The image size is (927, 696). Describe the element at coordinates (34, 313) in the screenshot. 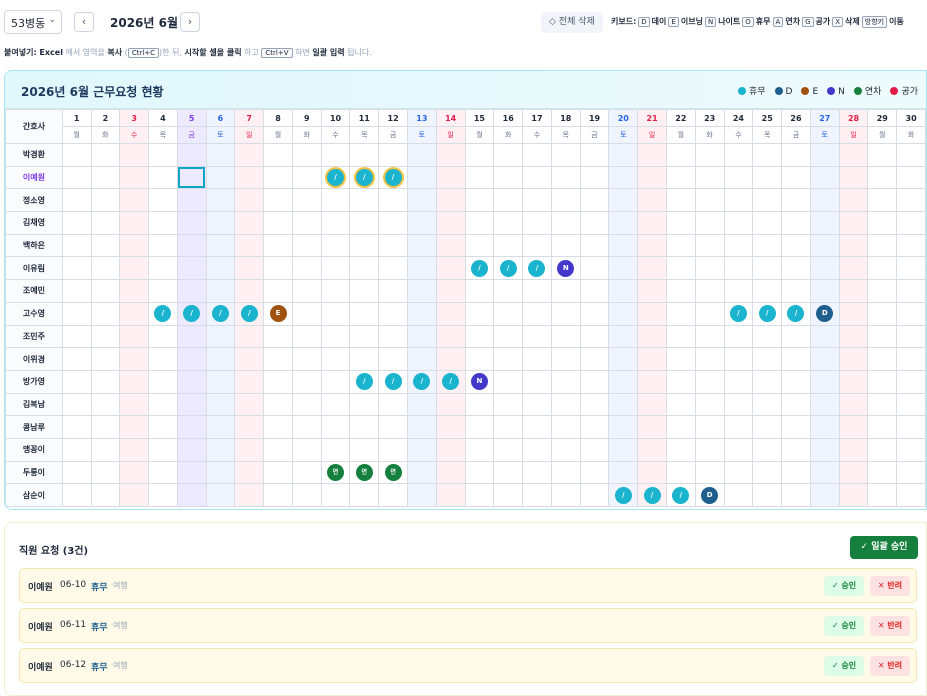

I see `nurse-name: 고수영` at that location.